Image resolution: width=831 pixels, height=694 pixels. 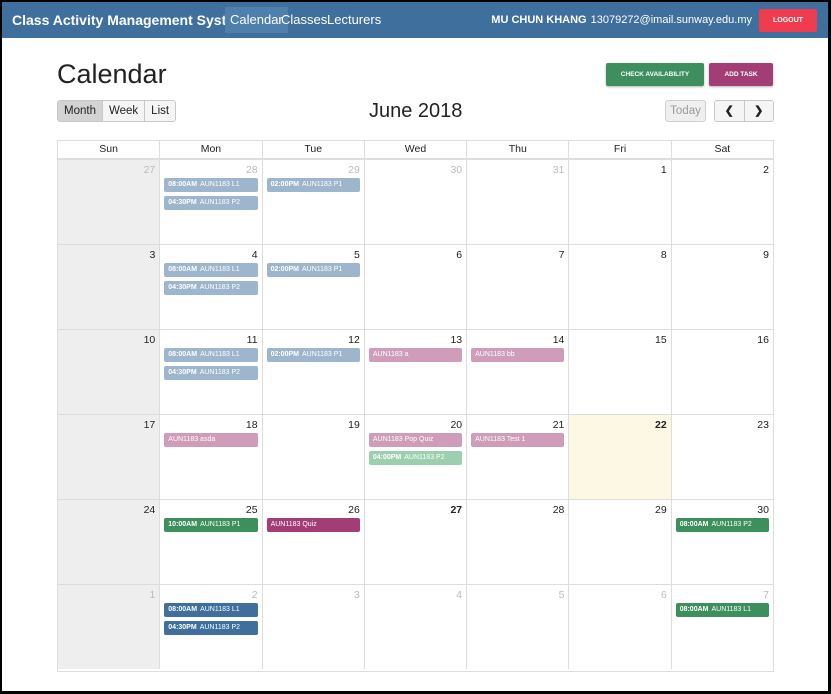 What do you see at coordinates (149, 425) in the screenshot?
I see `day-number: 17` at bounding box center [149, 425].